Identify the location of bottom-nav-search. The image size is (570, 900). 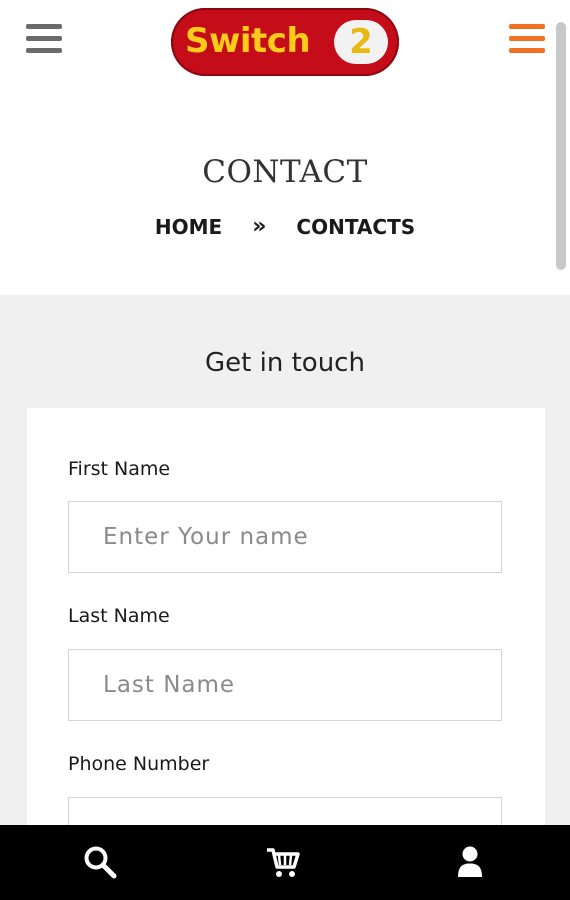
(99, 862).